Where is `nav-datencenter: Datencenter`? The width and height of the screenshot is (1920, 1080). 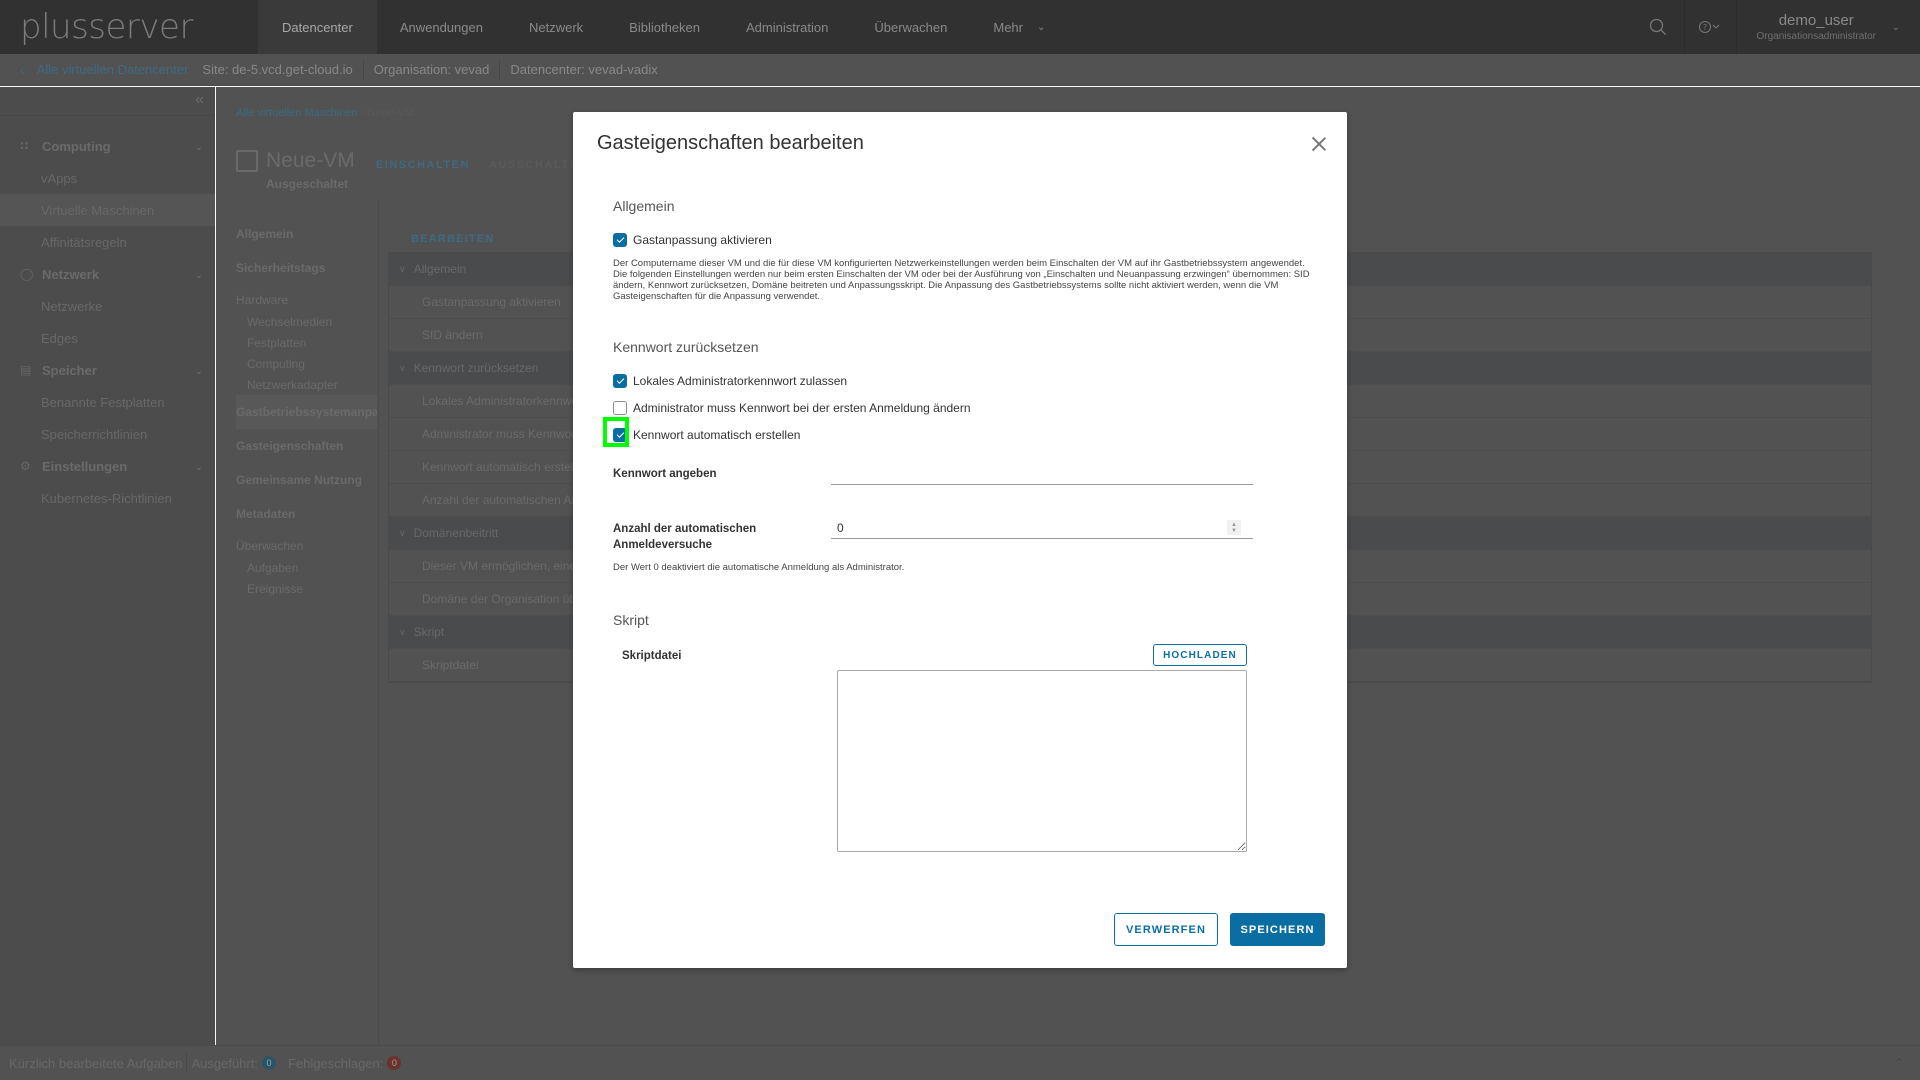 nav-datencenter: Datencenter is located at coordinates (317, 27).